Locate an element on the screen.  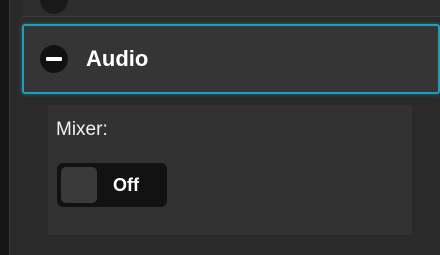
mixer-label: Mixer: is located at coordinates (82, 129).